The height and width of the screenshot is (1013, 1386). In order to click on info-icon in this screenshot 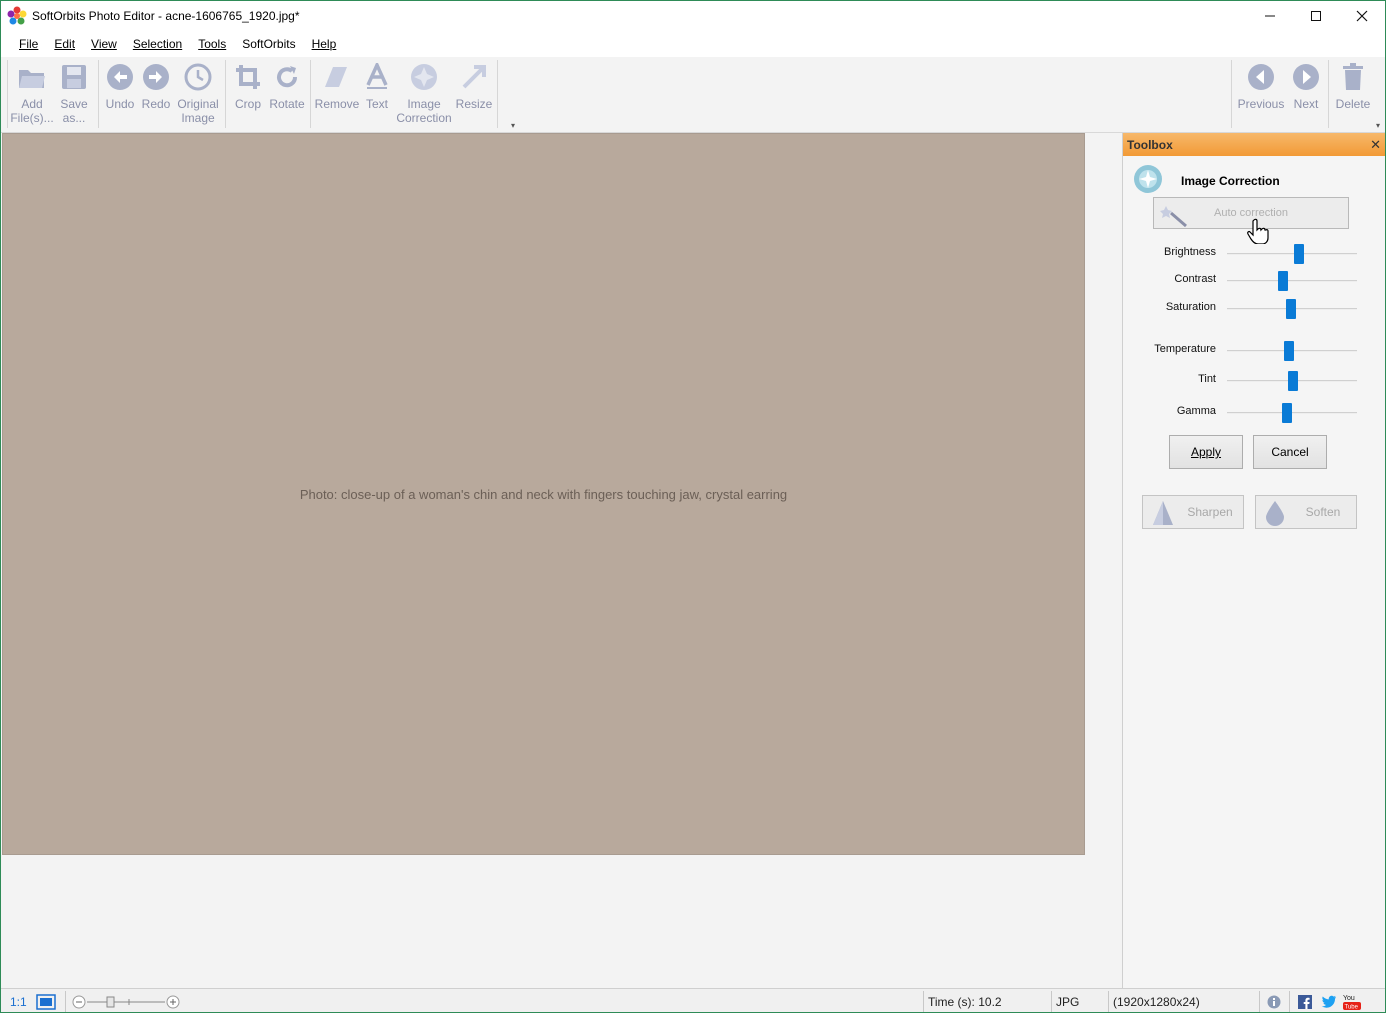, I will do `click(1274, 1000)`.